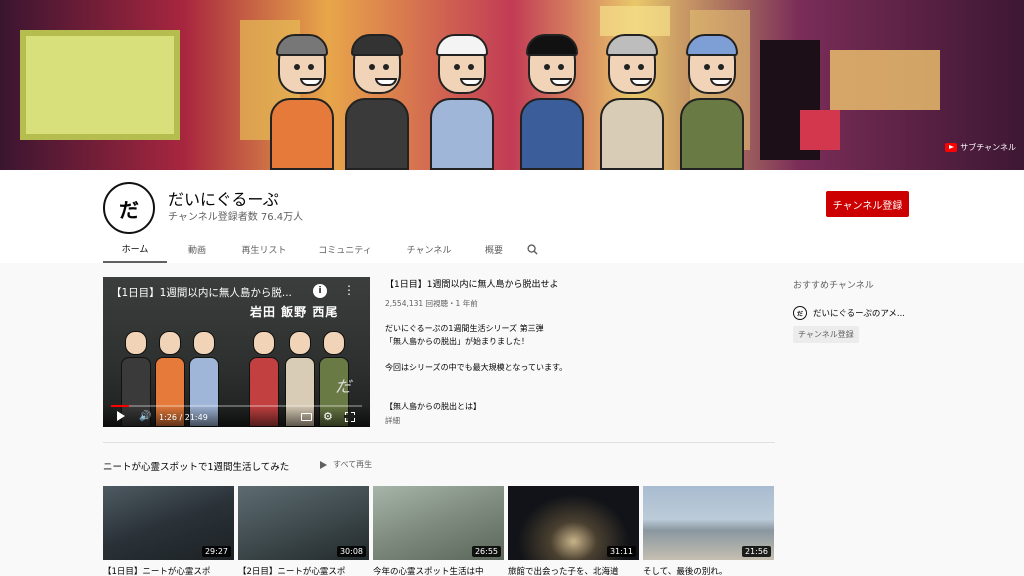 The width and height of the screenshot is (1024, 576). What do you see at coordinates (573, 570) in the screenshot?
I see `video-title: 旅館で出会った子を、北海道` at bounding box center [573, 570].